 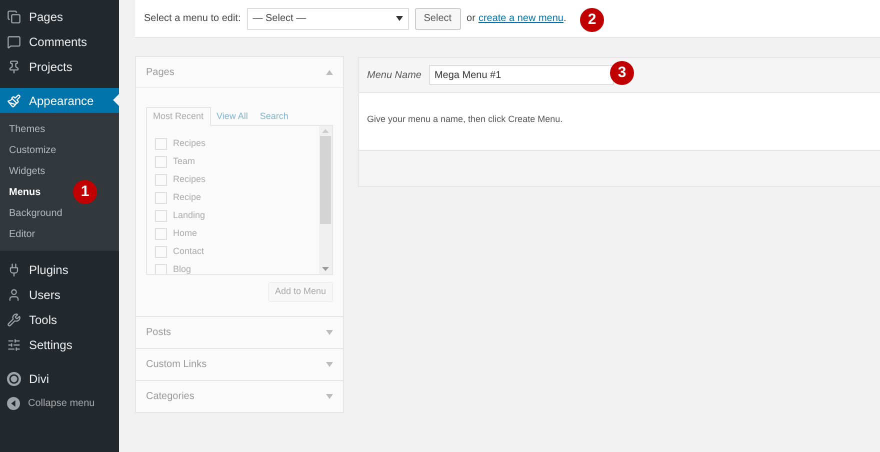 What do you see at coordinates (25, 192) in the screenshot?
I see `submenu-item: Menus` at bounding box center [25, 192].